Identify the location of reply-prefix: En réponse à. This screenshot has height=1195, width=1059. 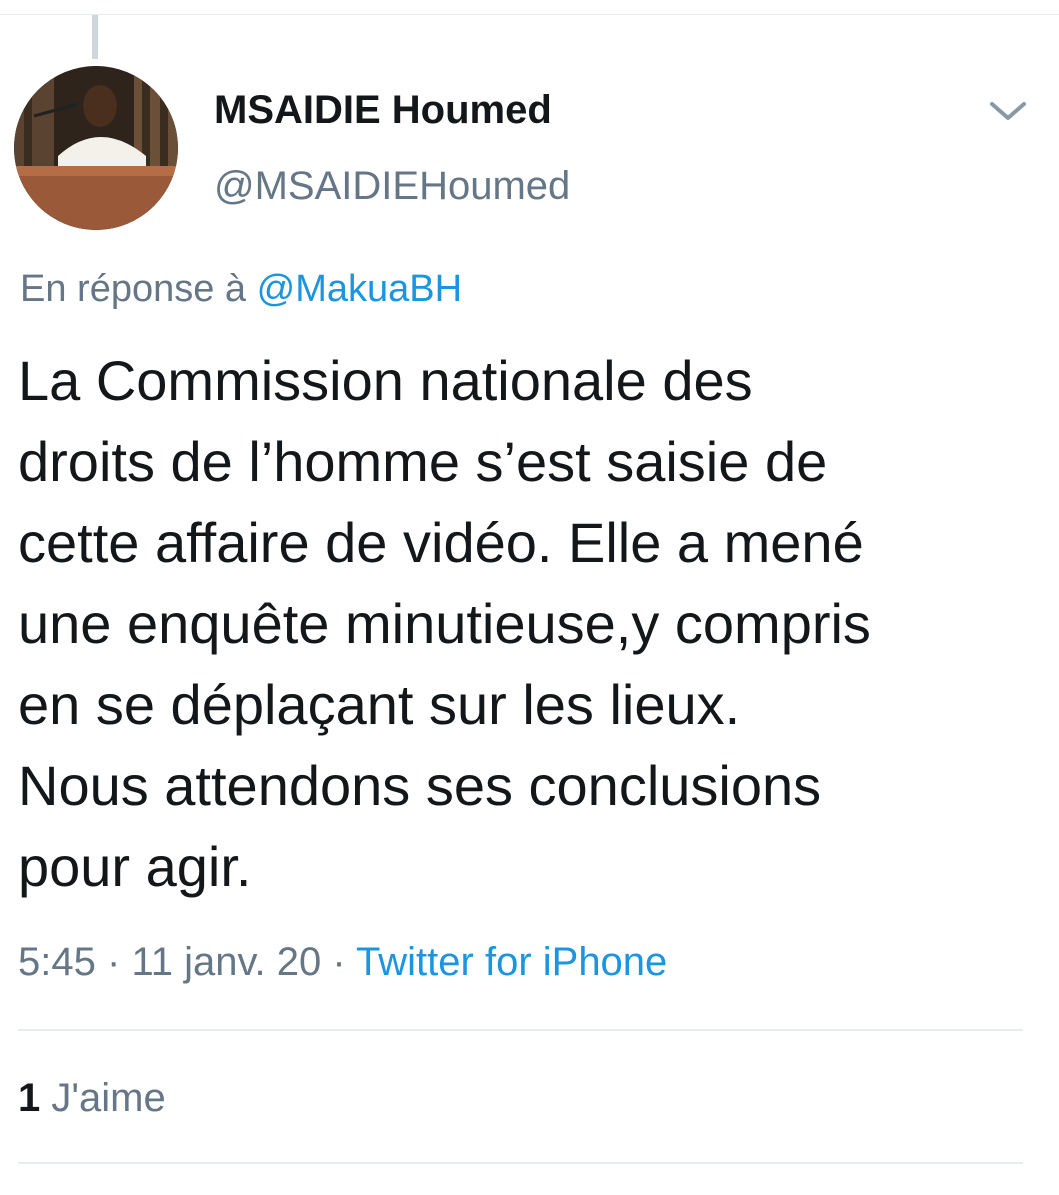
(133, 289).